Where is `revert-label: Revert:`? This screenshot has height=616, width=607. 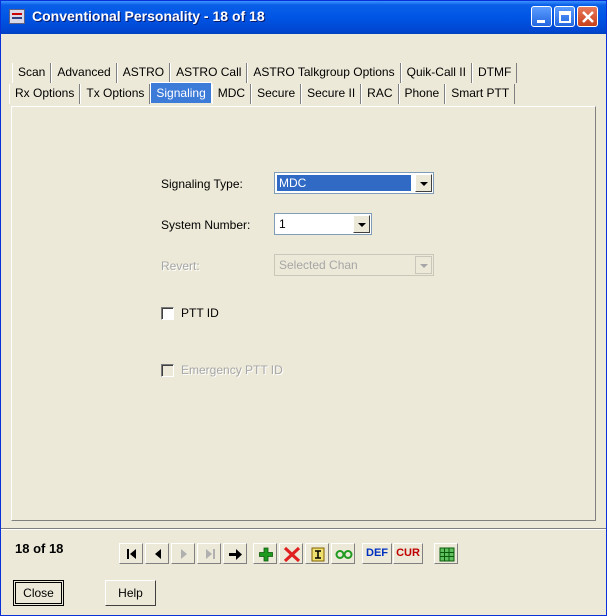
revert-label: Revert: is located at coordinates (180, 266).